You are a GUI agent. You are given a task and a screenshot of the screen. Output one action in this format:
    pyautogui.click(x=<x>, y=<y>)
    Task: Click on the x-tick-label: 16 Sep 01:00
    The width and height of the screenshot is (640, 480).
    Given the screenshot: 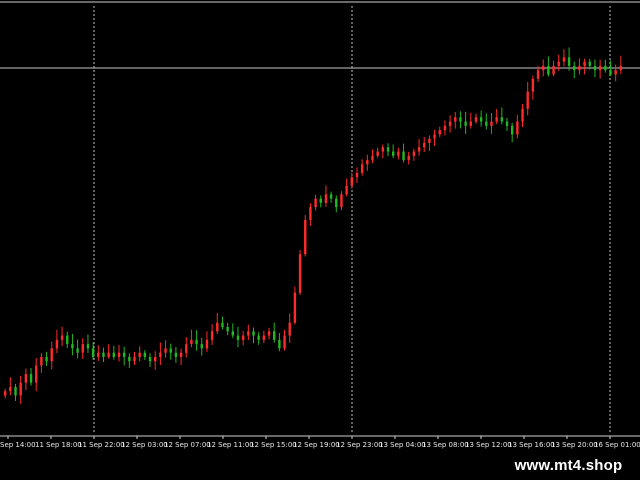 What is the action you would take?
    pyautogui.click(x=617, y=445)
    